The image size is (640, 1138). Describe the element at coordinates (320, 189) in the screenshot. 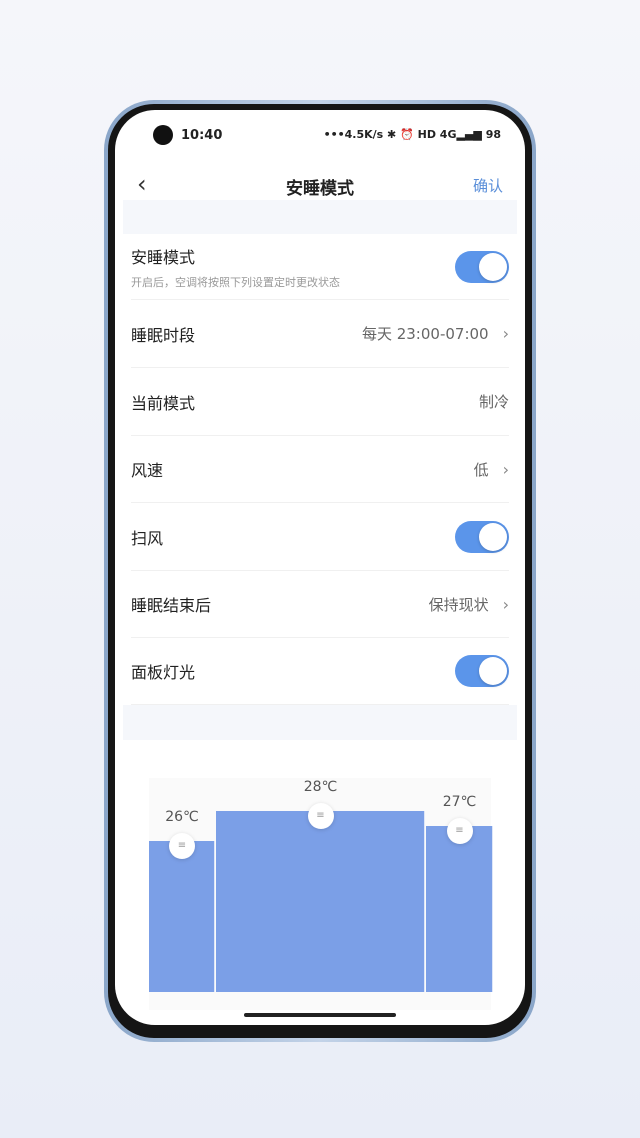

I see `page-title: 安睡模式` at that location.